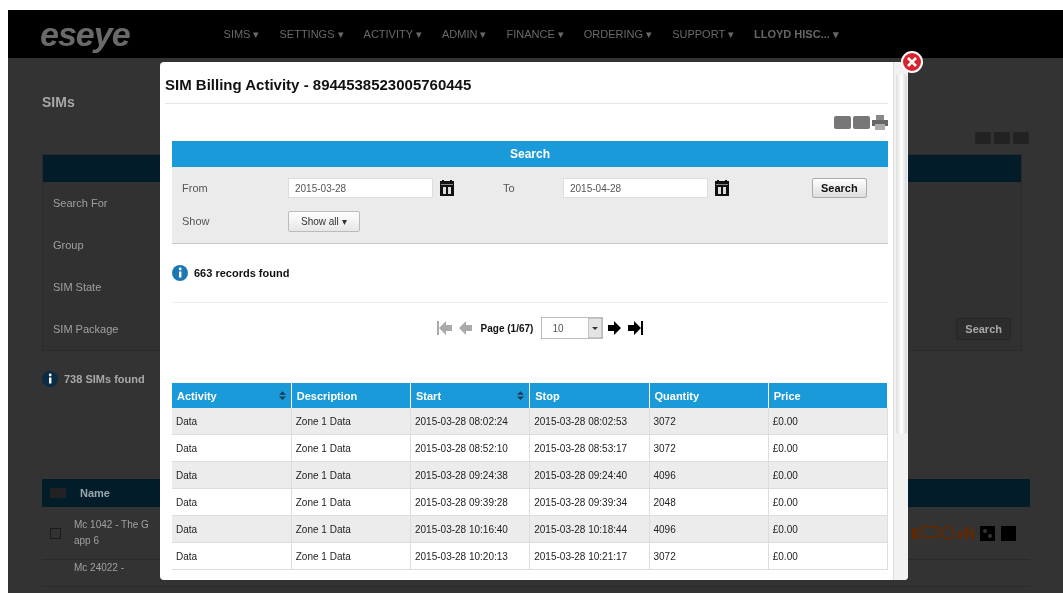  I want to click on table-cell: 2015-03-28 08:52:10, so click(470, 448).